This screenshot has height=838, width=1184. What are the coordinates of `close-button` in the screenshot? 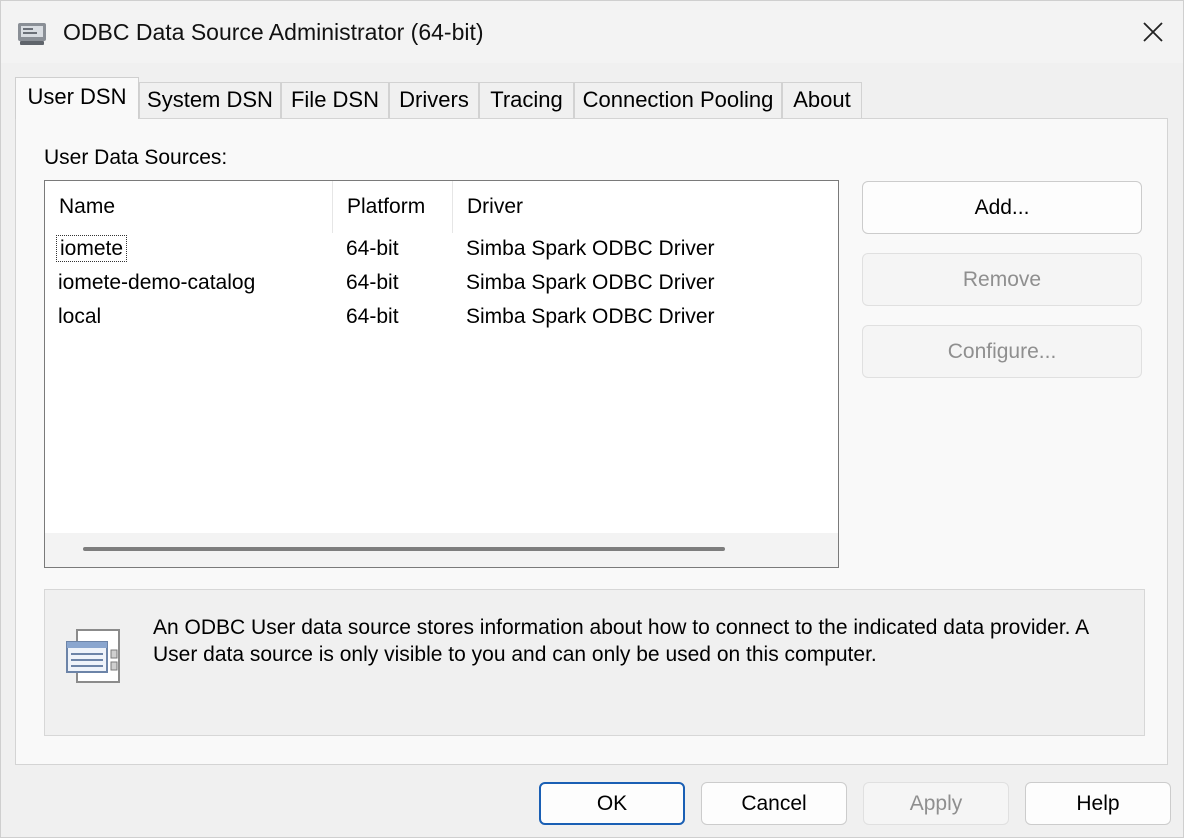 It's located at (1153, 32).